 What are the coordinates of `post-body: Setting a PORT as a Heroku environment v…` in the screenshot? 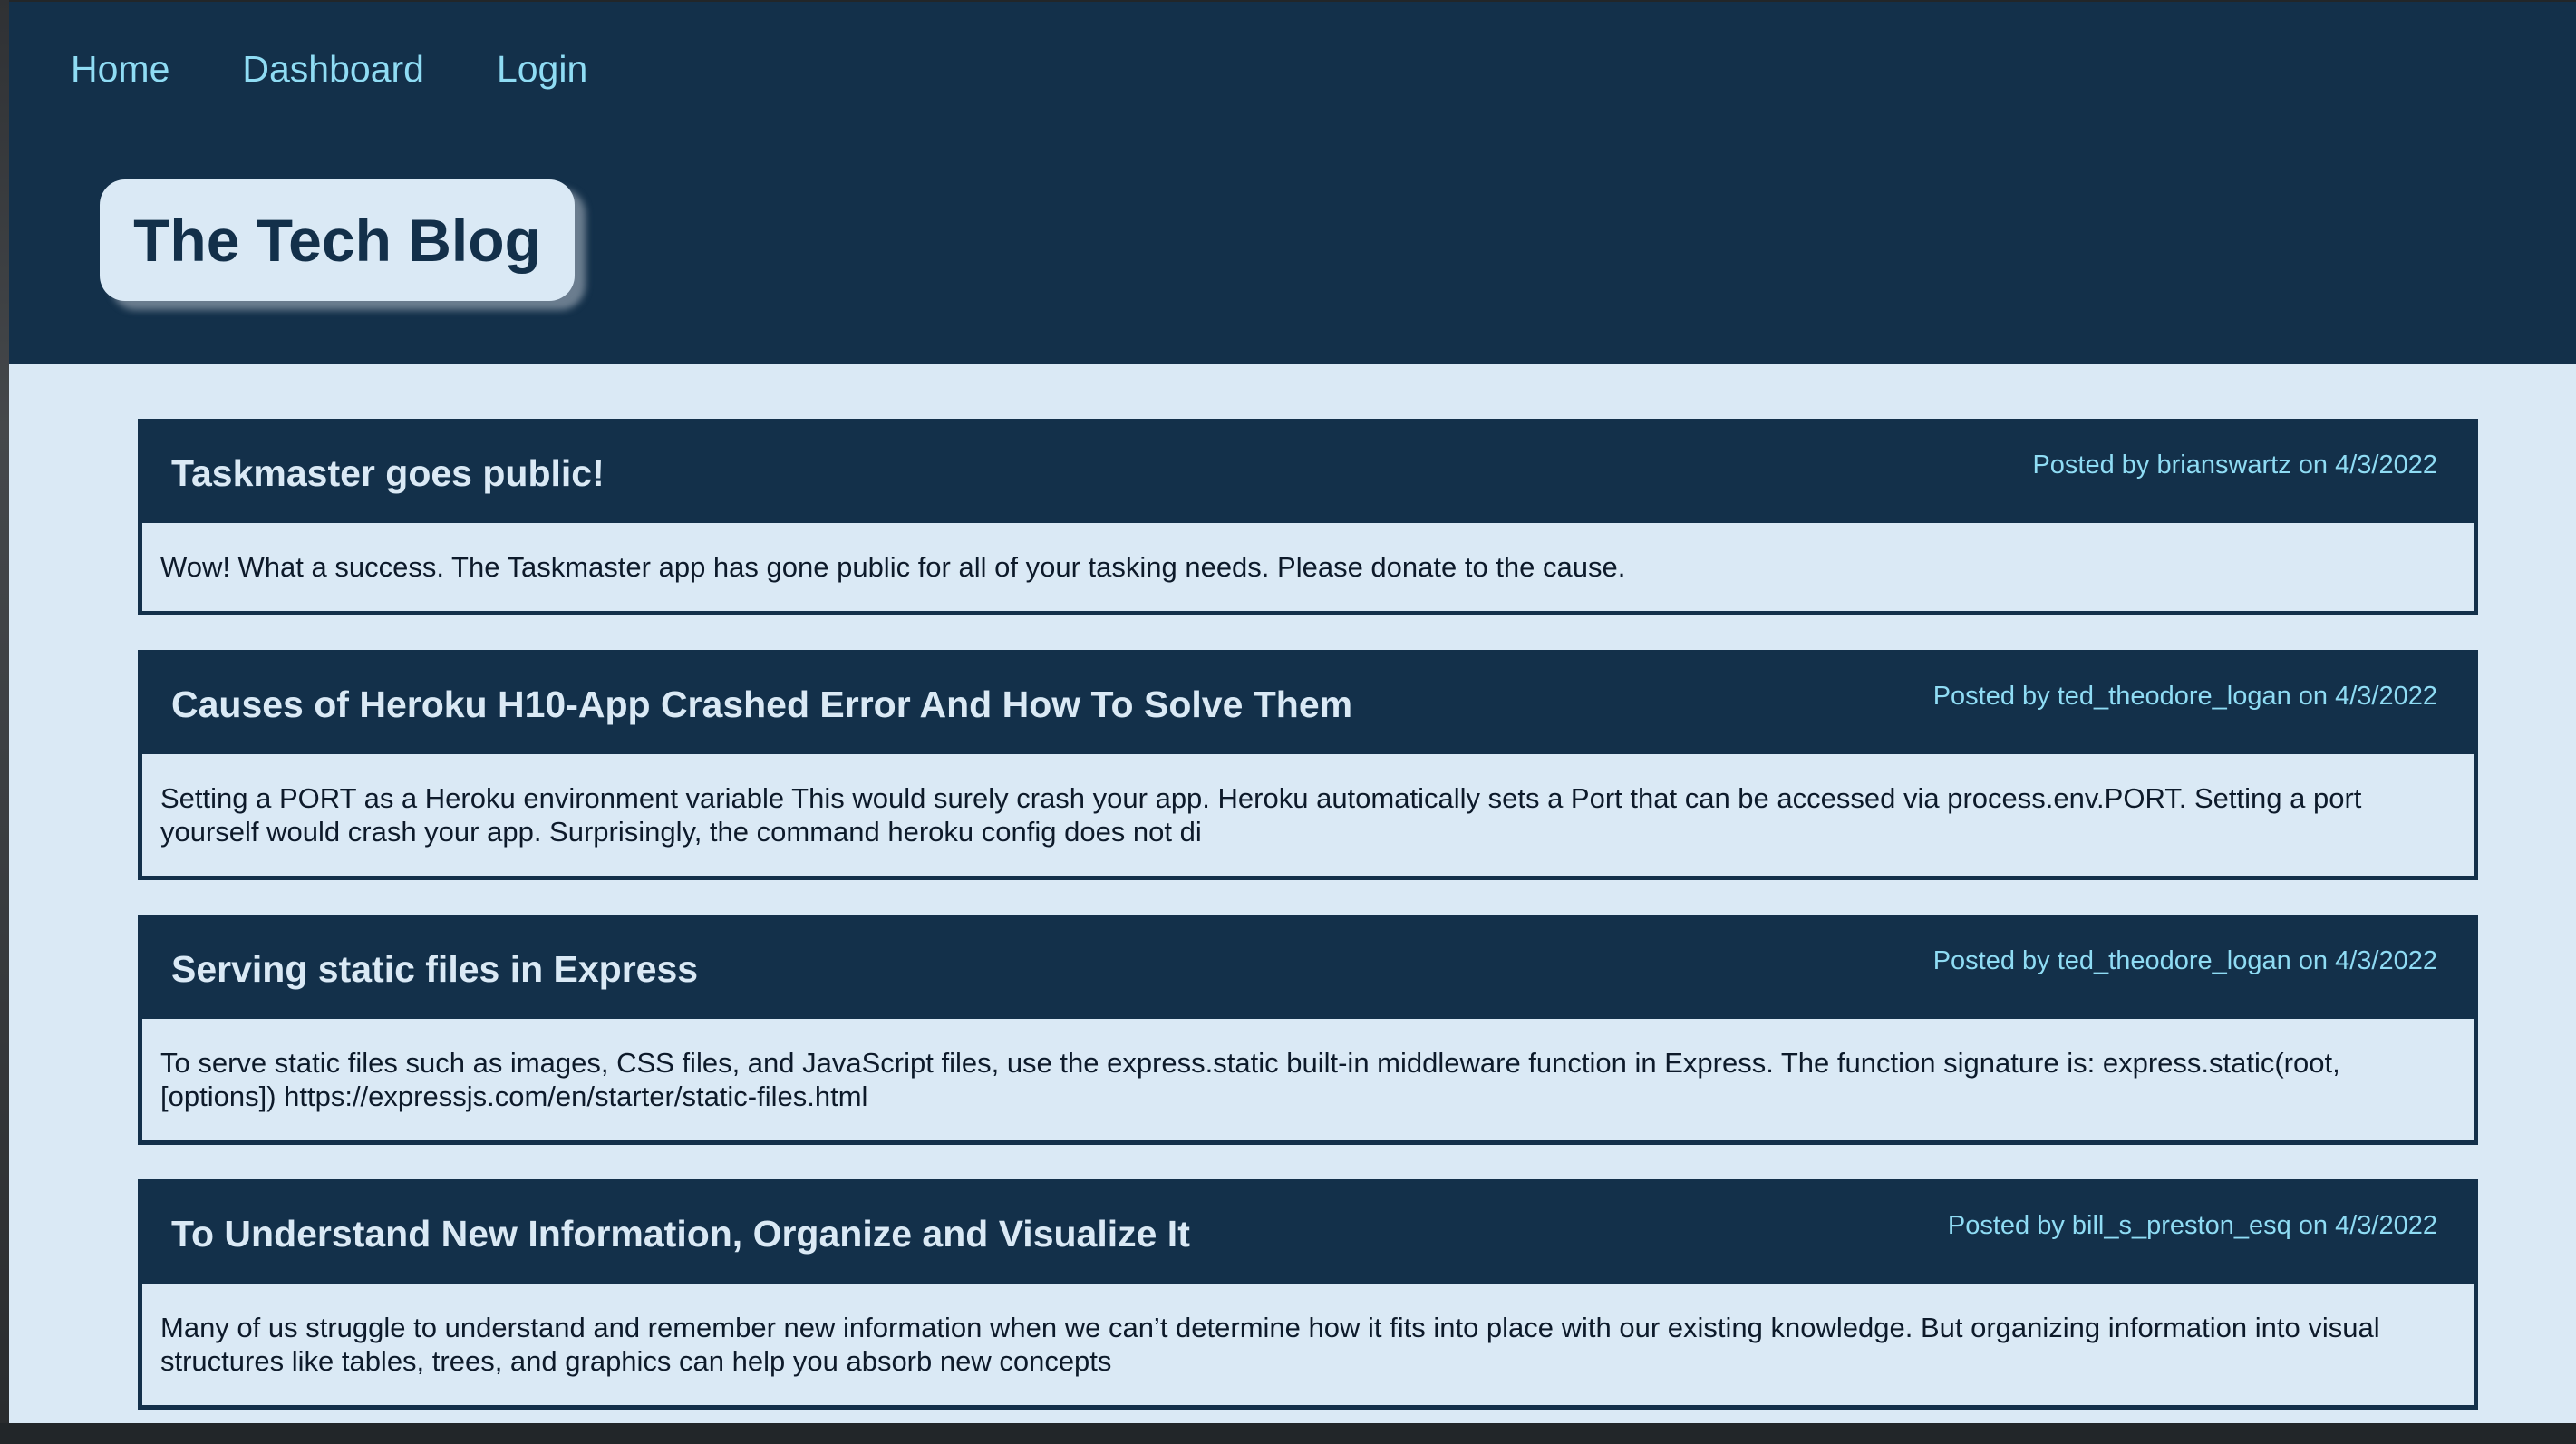 It's located at (1261, 815).